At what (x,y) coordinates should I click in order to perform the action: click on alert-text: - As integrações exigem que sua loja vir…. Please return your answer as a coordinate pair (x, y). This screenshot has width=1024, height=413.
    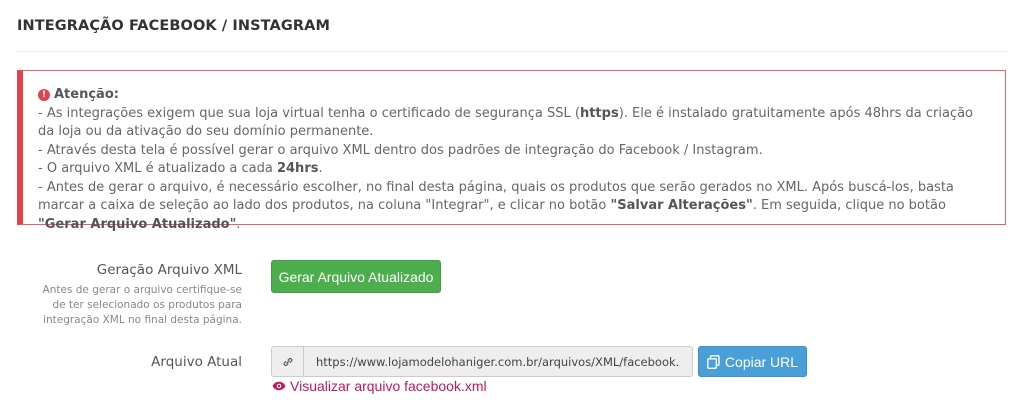
    Looking at the image, I should click on (309, 113).